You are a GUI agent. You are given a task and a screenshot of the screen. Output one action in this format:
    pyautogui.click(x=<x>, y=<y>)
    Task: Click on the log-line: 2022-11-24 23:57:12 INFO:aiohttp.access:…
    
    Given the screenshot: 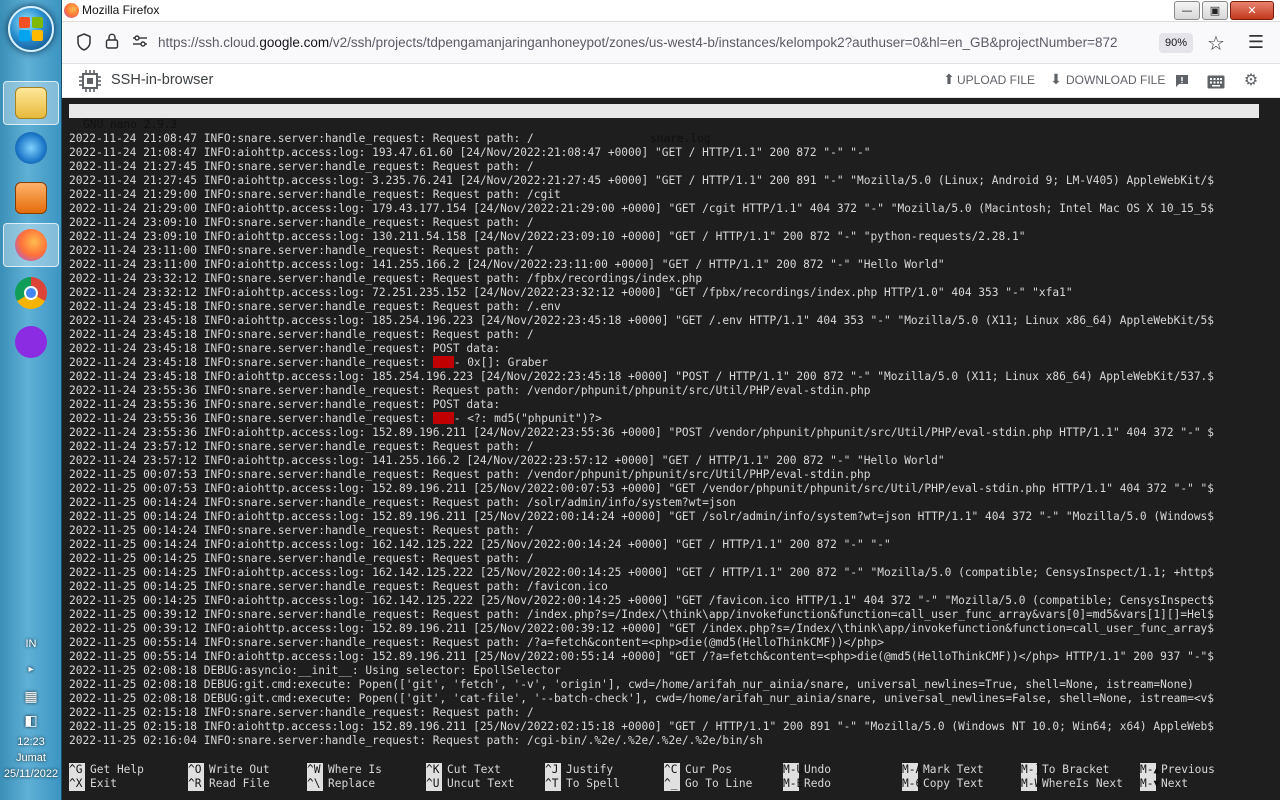 What is the action you would take?
    pyautogui.click(x=664, y=461)
    